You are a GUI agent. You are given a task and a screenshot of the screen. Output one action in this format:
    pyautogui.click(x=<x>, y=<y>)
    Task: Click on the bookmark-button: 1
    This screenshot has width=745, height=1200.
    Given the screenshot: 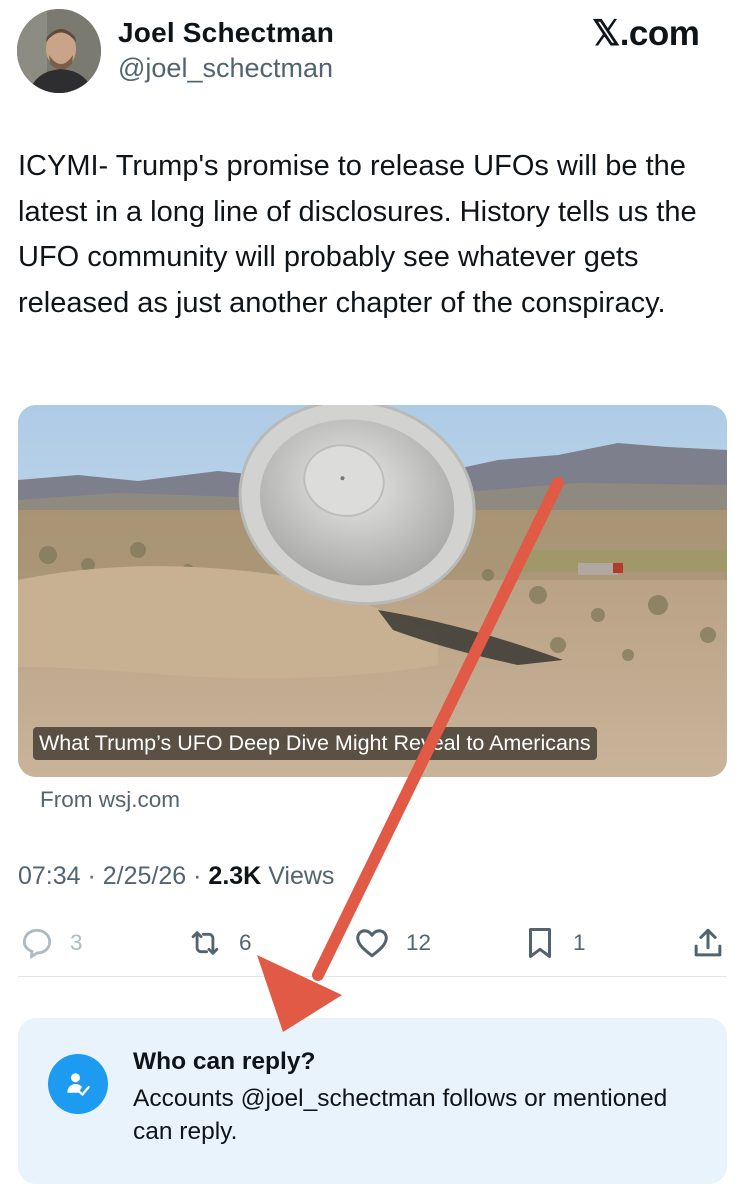 What is the action you would take?
    pyautogui.click(x=553, y=943)
    